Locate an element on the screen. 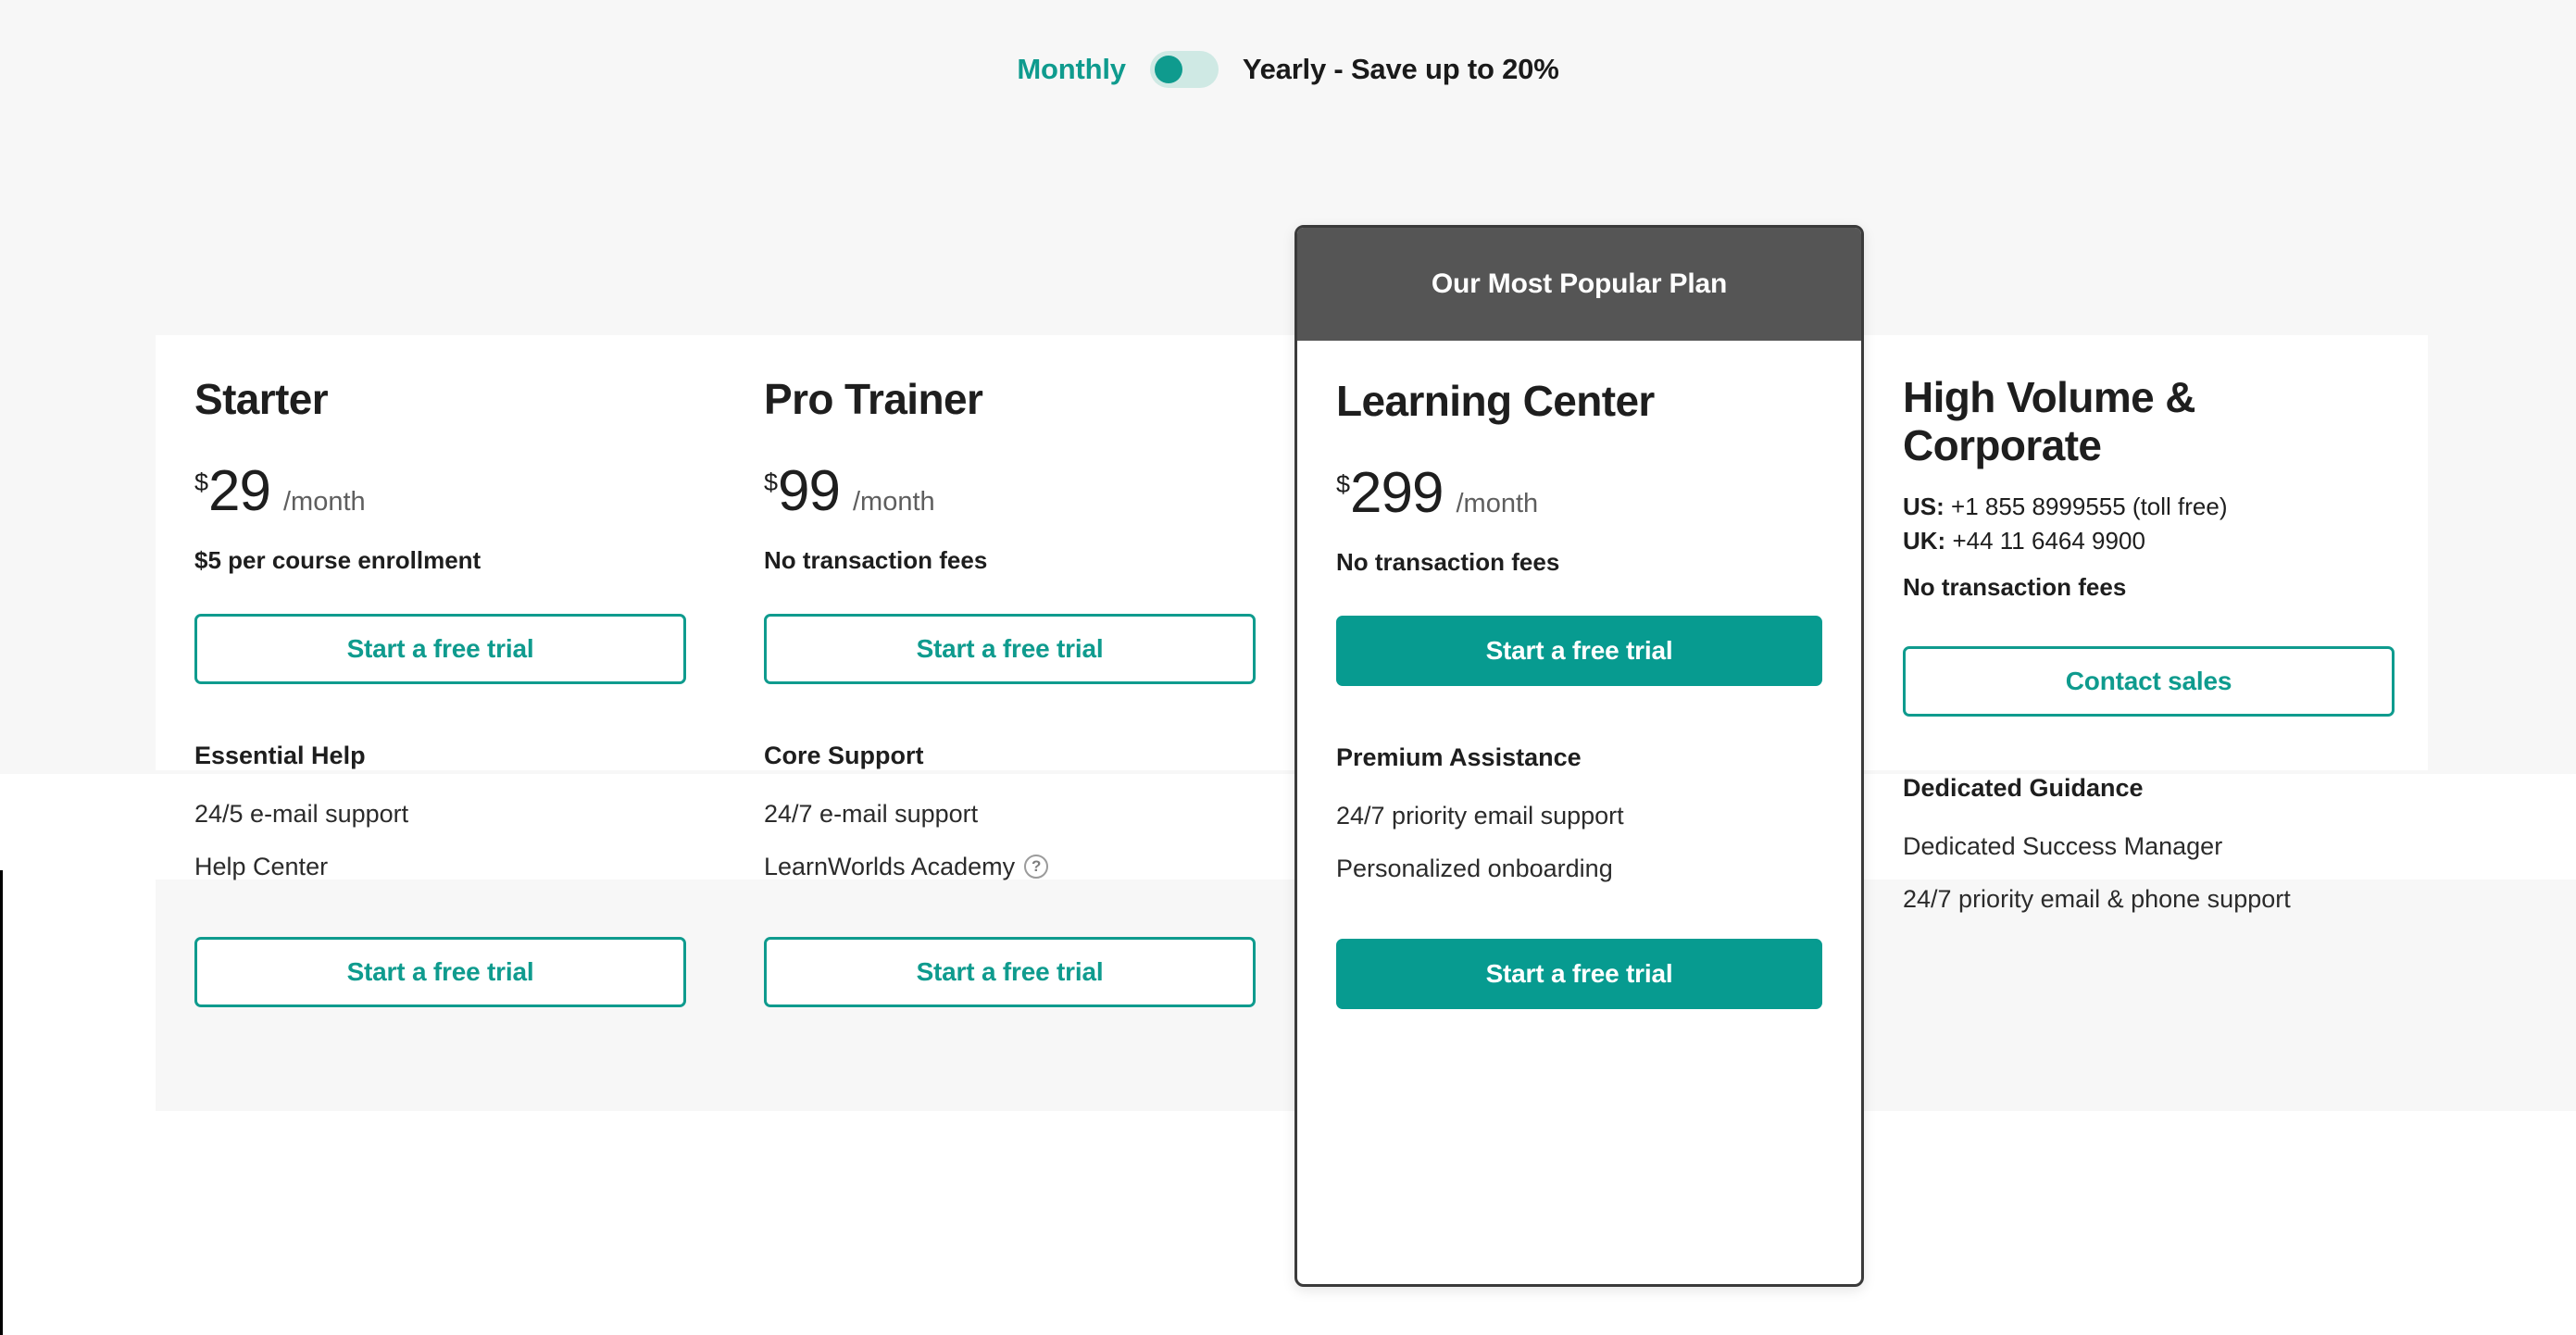 The width and height of the screenshot is (2576, 1335). feature-item: 24/7 priority email support is located at coordinates (1579, 816).